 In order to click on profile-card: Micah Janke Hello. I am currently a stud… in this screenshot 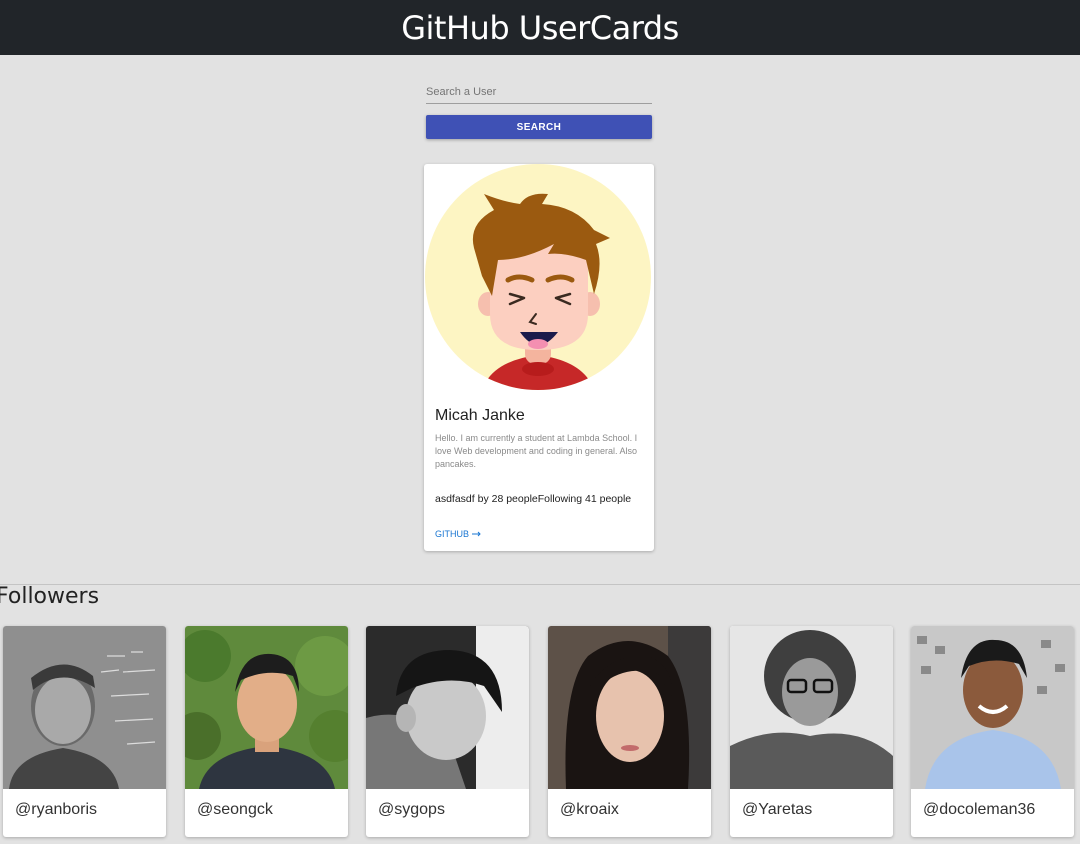, I will do `click(539, 357)`.